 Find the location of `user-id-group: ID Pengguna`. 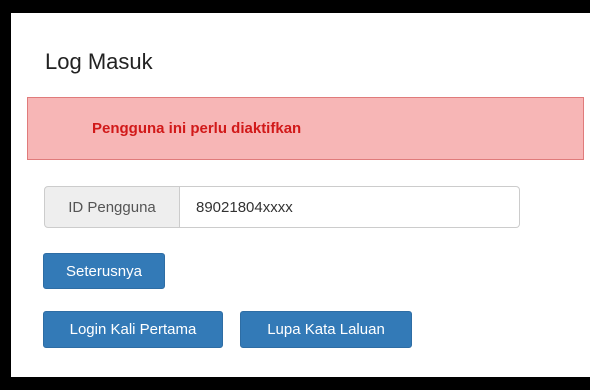

user-id-group: ID Pengguna is located at coordinates (282, 207).